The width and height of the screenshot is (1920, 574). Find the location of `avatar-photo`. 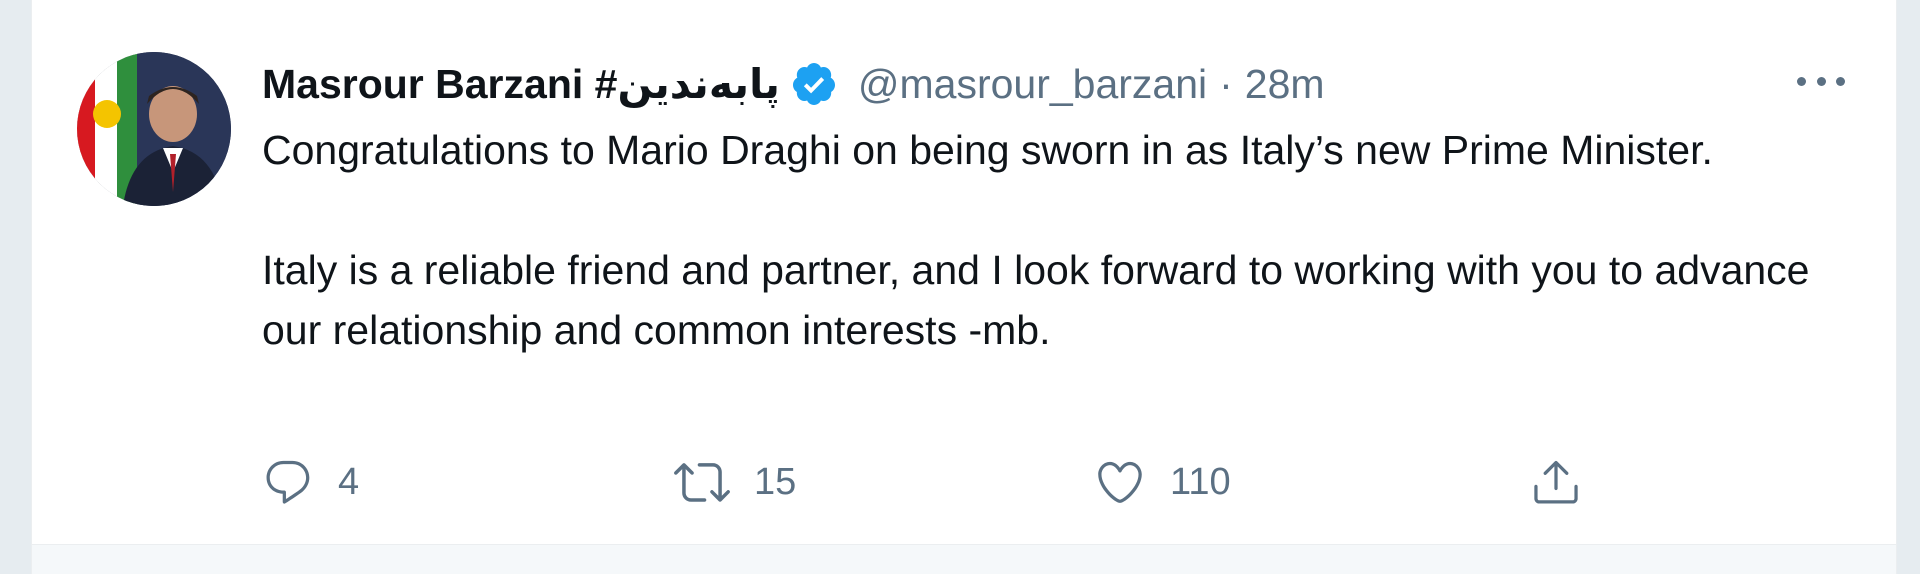

avatar-photo is located at coordinates (154, 129).